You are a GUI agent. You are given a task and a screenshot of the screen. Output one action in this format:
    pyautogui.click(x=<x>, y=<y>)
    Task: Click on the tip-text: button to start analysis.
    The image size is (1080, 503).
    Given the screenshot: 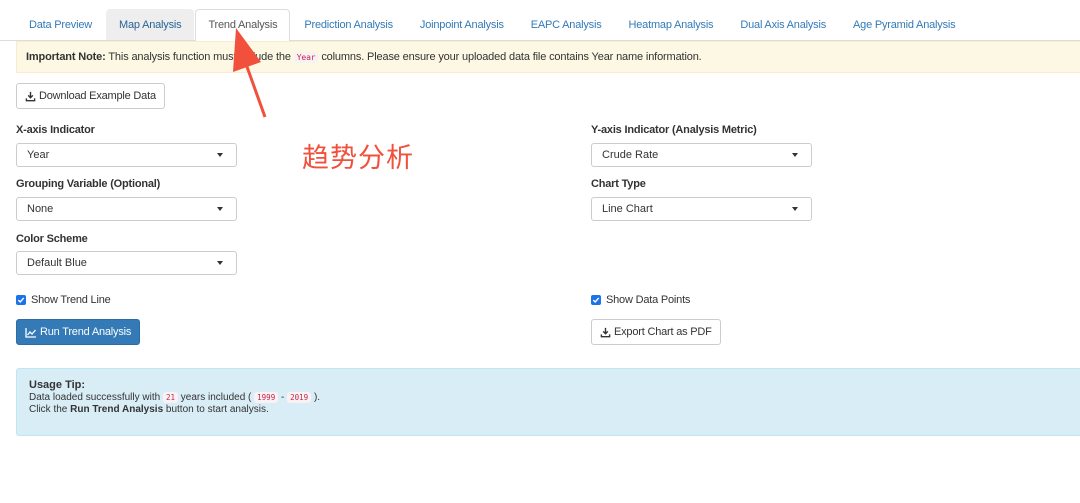 What is the action you would take?
    pyautogui.click(x=217, y=409)
    